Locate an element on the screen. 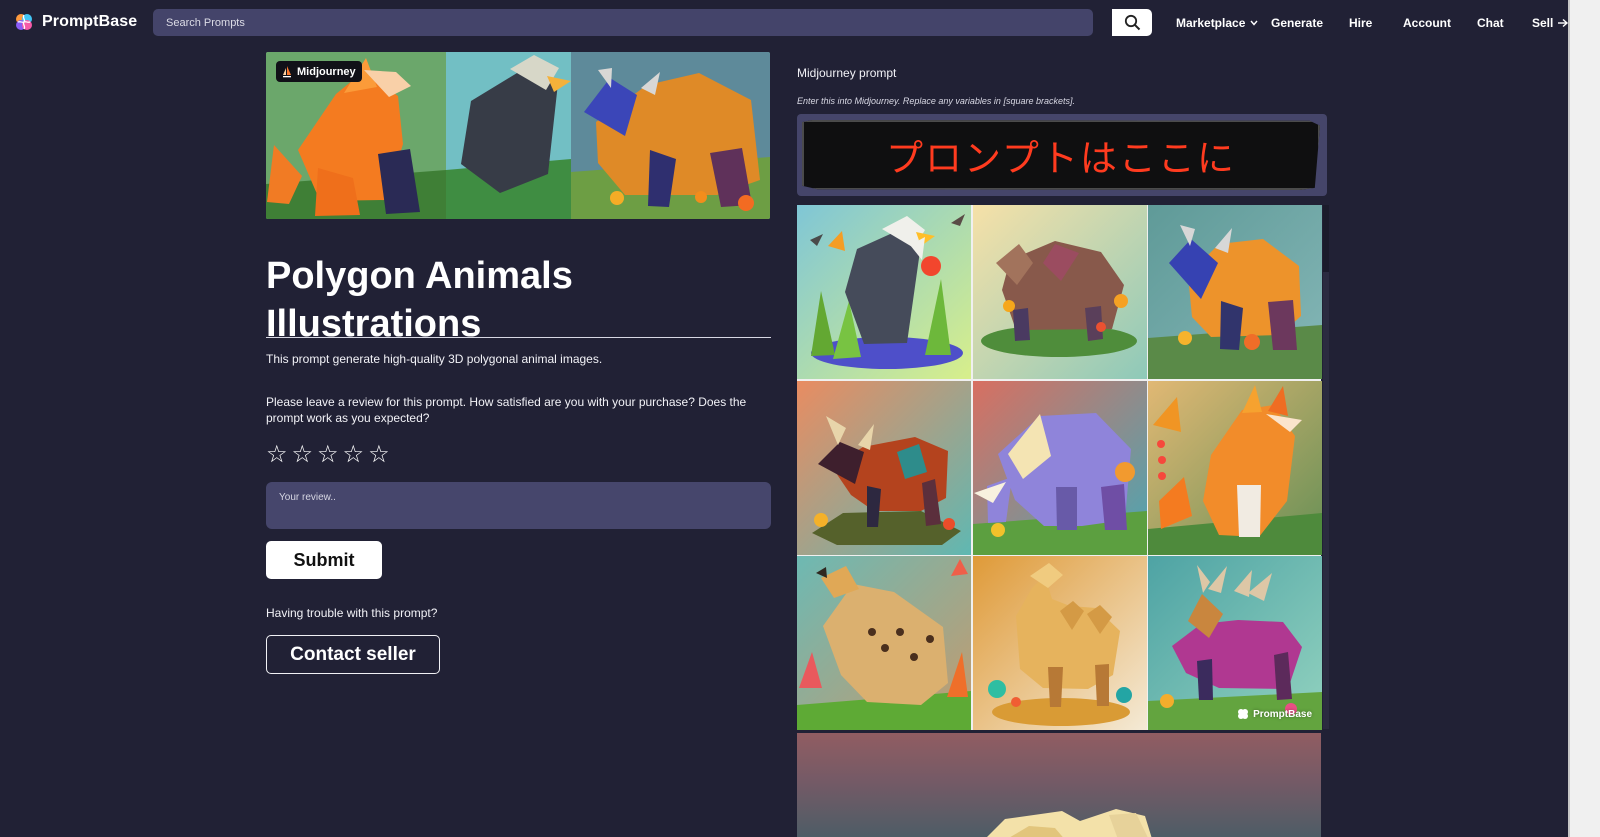 This screenshot has width=1600, height=837. nav-marketplace: Marketplace is located at coordinates (1217, 23).